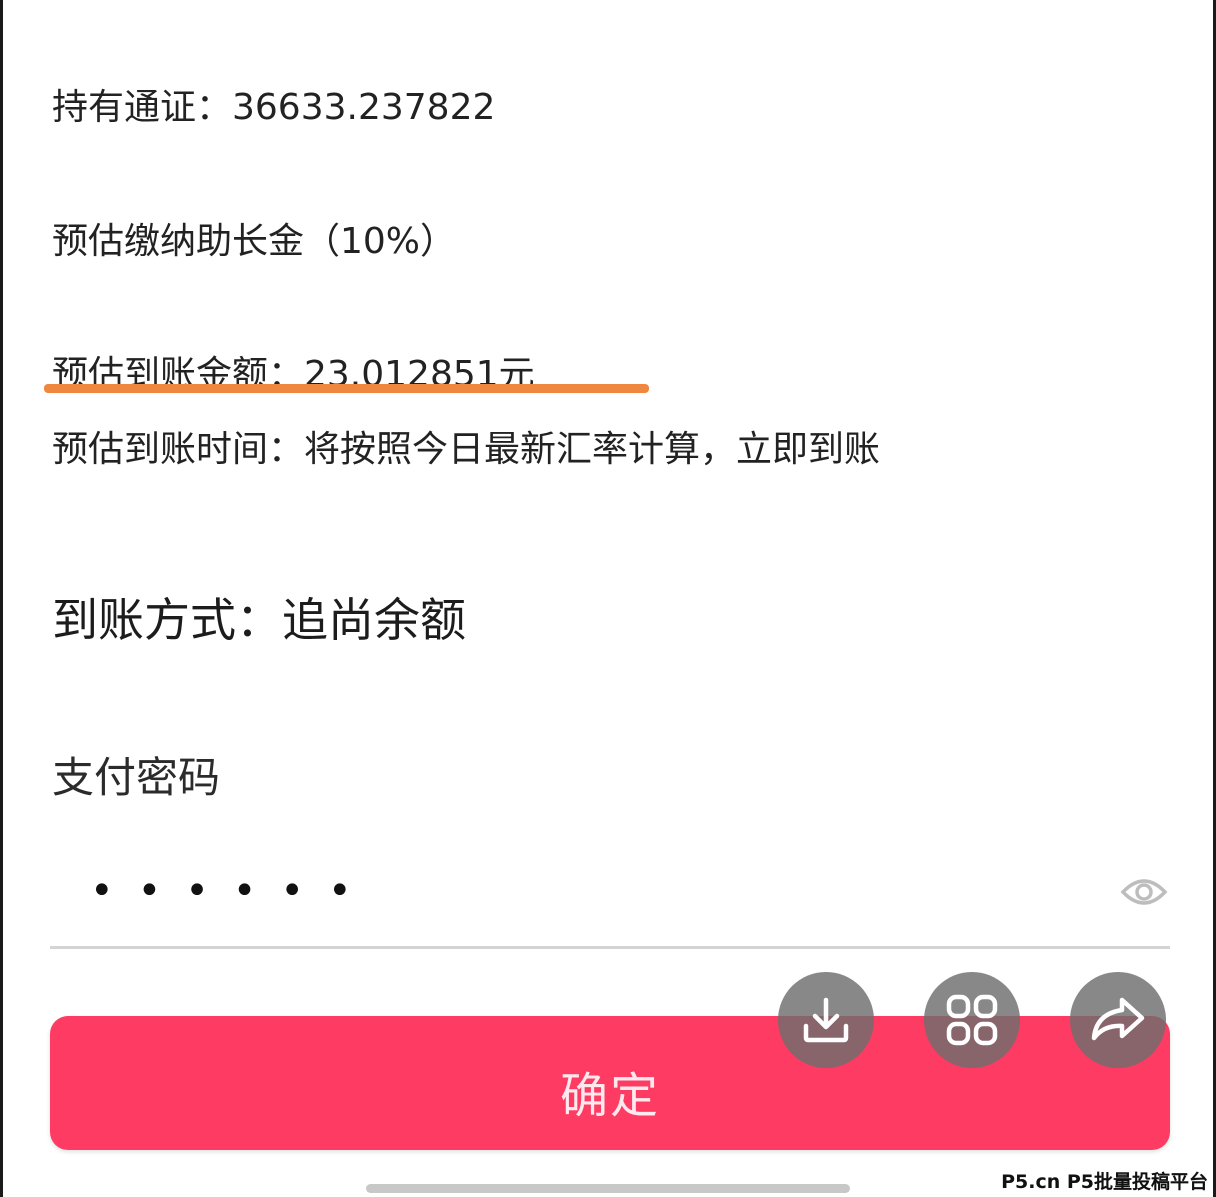 The width and height of the screenshot is (1216, 1197). Describe the element at coordinates (274, 107) in the screenshot. I see `holdings-text: 持有通证：36633.237822` at that location.